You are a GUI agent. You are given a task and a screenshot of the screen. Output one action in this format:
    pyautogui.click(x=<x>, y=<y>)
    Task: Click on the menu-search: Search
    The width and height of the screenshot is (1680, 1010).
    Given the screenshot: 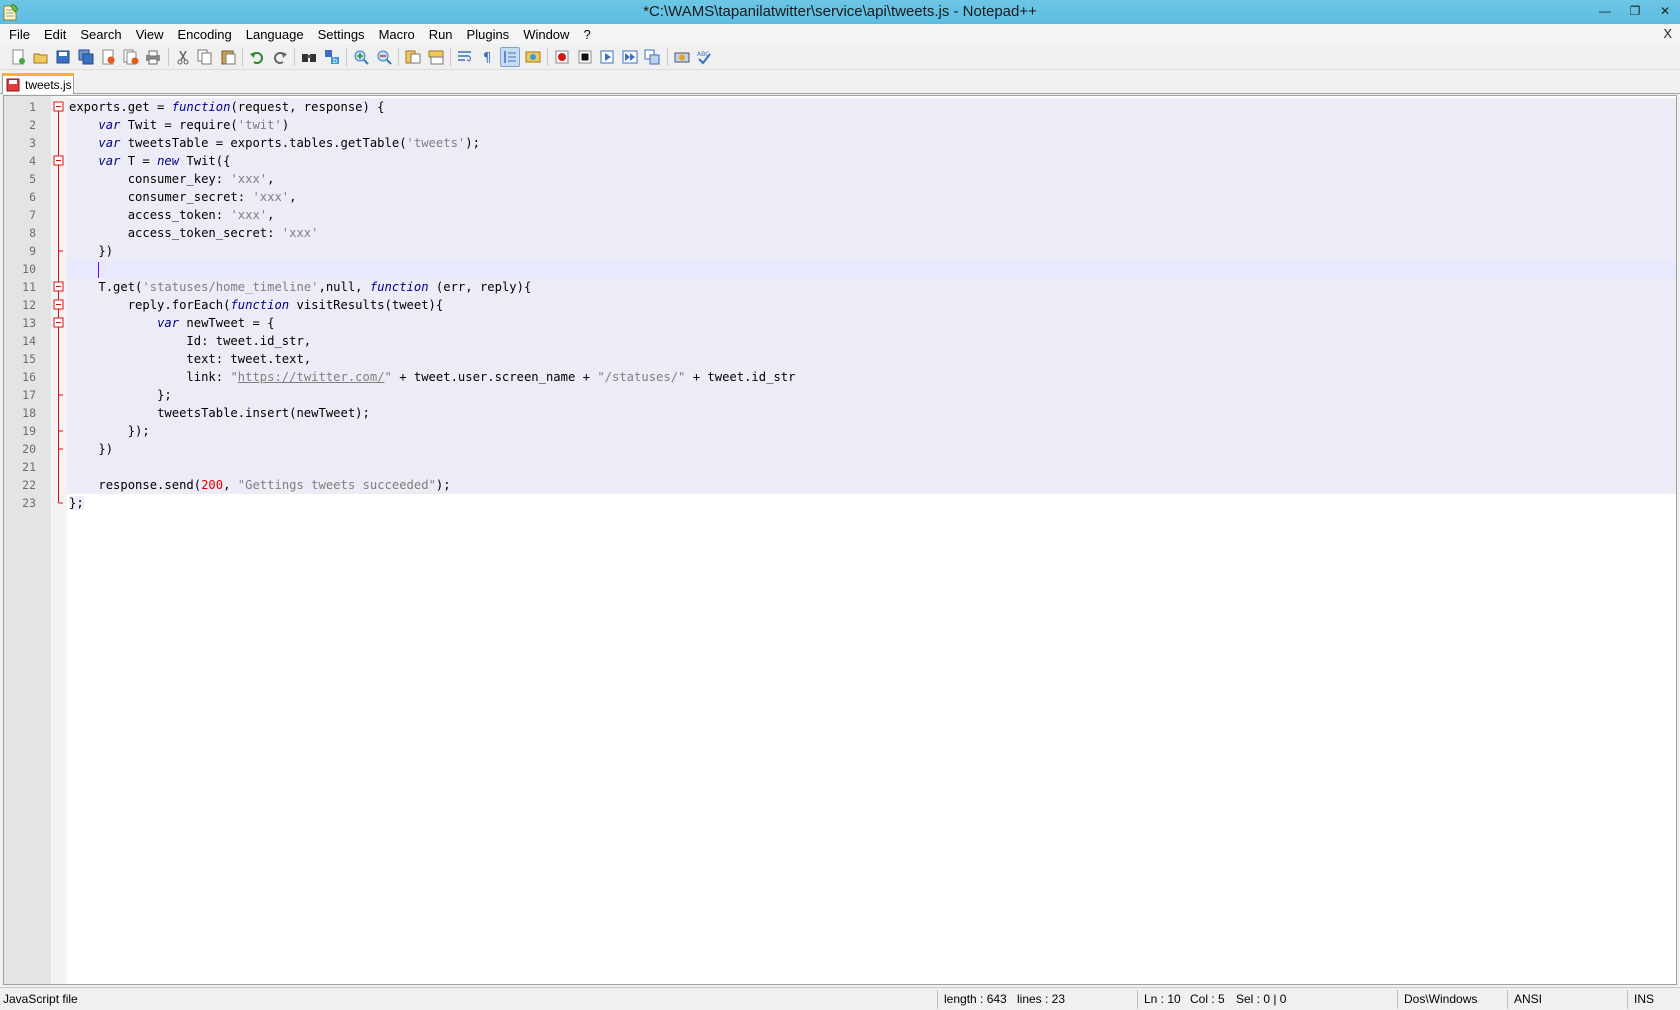 What is the action you would take?
    pyautogui.click(x=100, y=34)
    